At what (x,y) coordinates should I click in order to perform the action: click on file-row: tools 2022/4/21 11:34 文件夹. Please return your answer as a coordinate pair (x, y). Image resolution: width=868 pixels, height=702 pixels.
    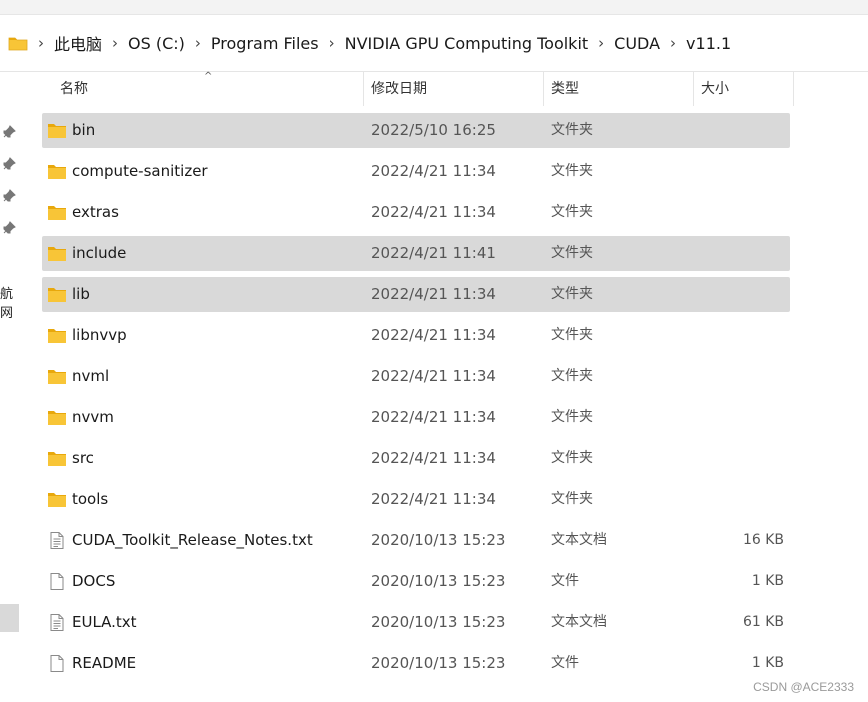
    Looking at the image, I should click on (416, 499).